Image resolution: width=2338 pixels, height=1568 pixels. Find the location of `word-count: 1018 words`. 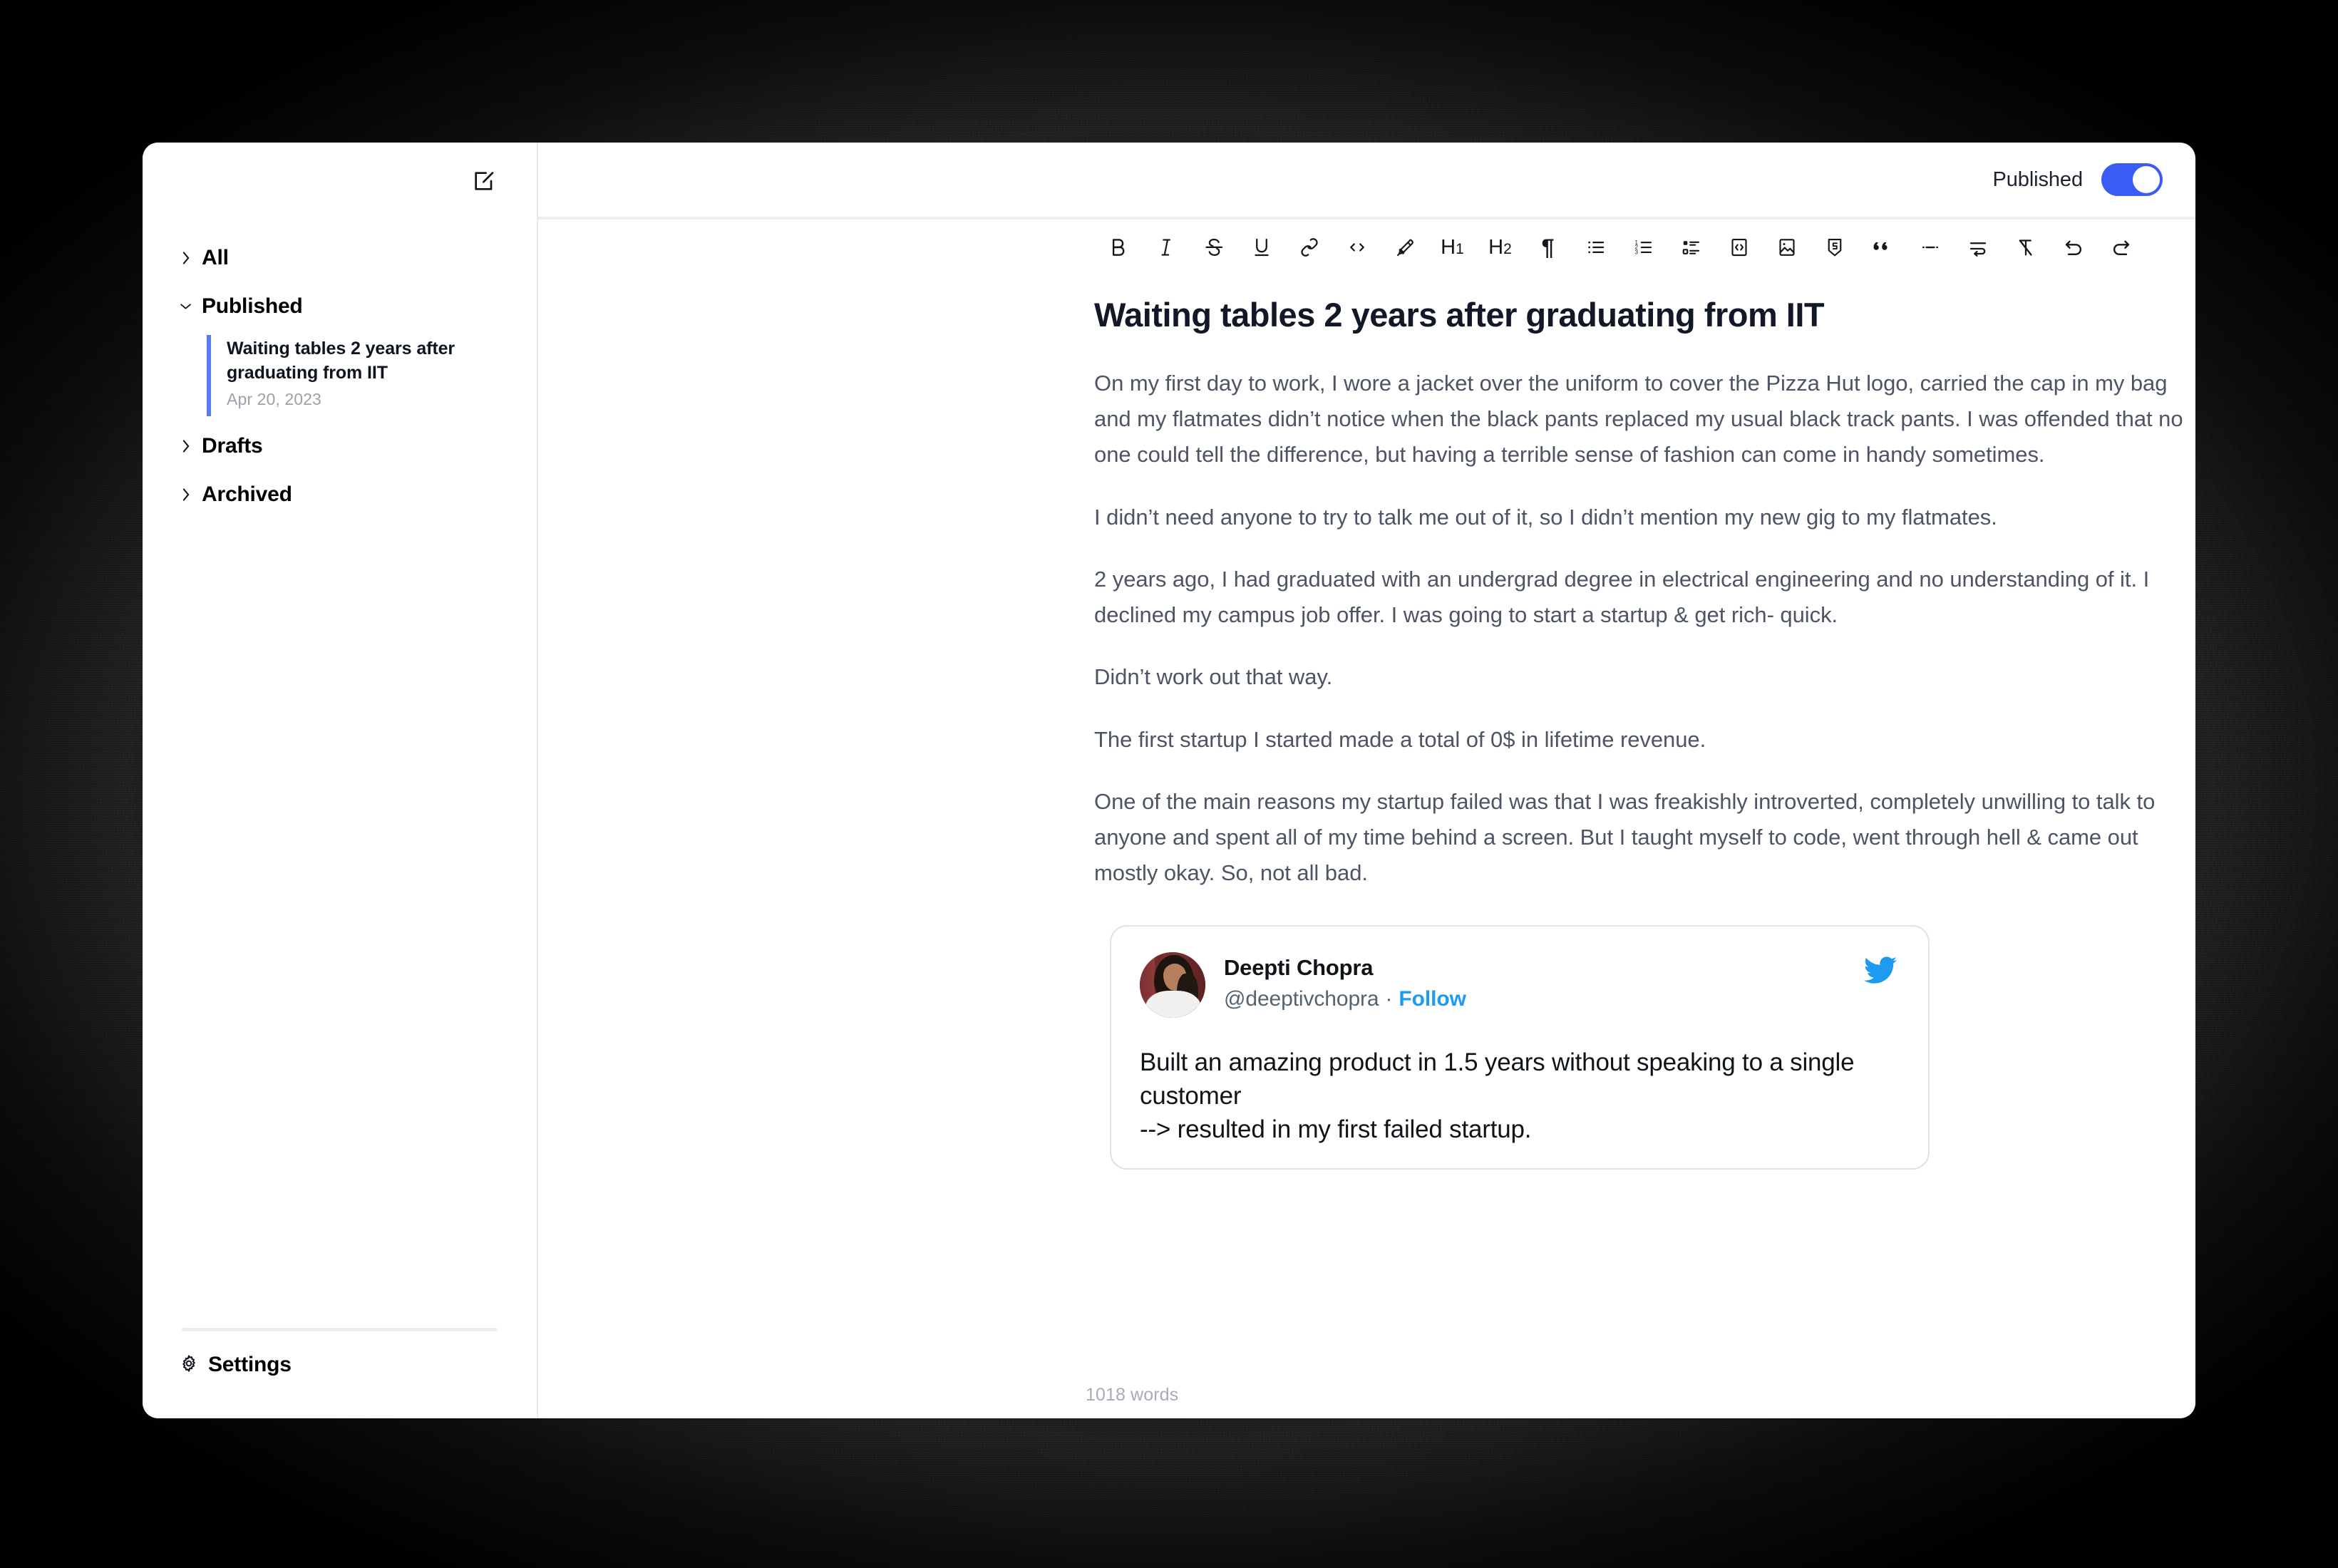

word-count: 1018 words is located at coordinates (1132, 1395).